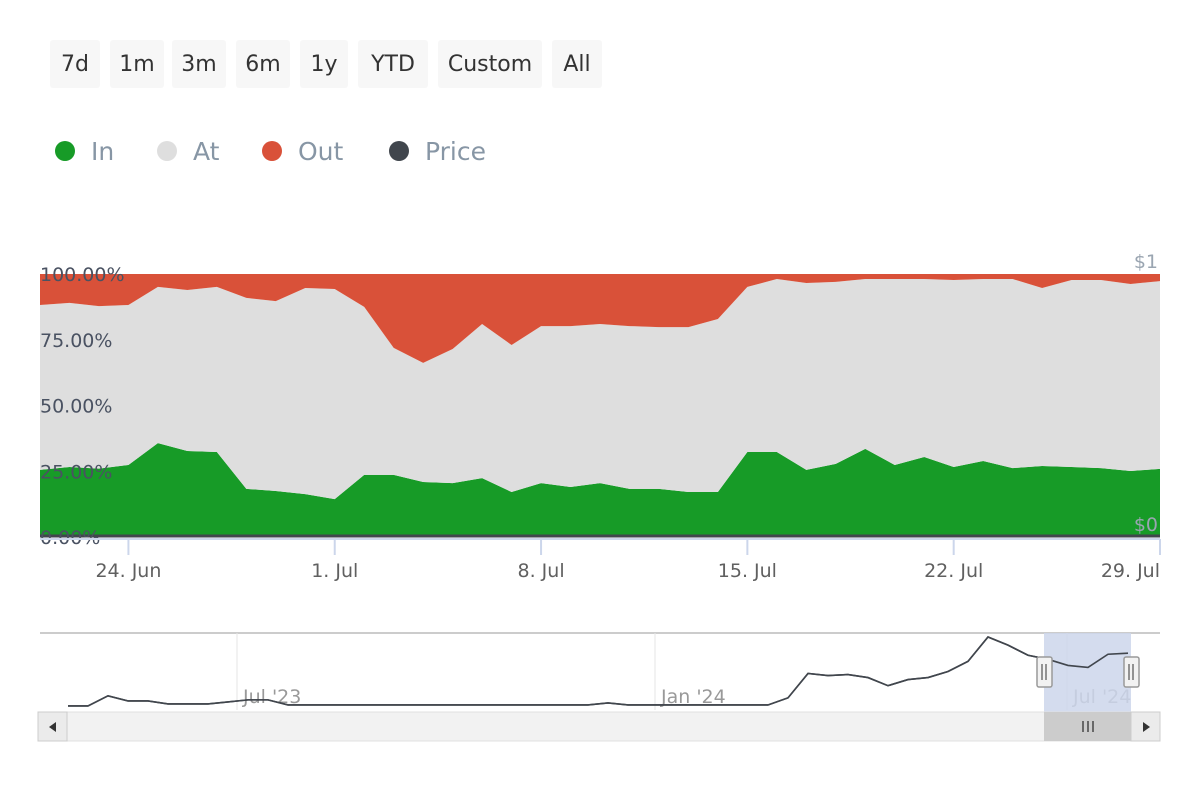  What do you see at coordinates (1087, 726) in the screenshot?
I see `scrollbar-thumb` at bounding box center [1087, 726].